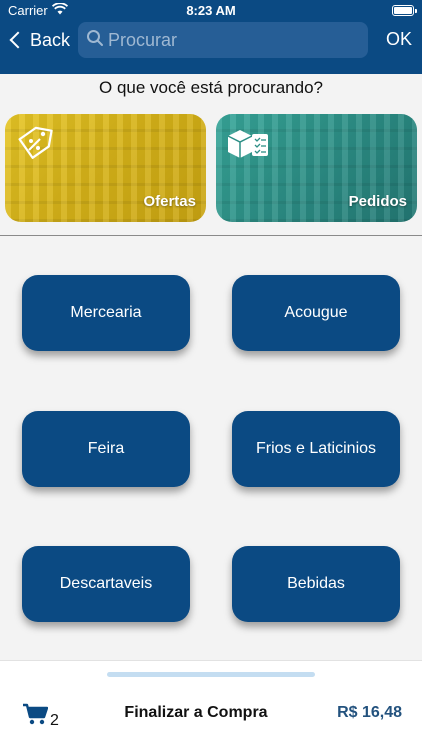  What do you see at coordinates (35, 146) in the screenshot?
I see `tag-percent-icon` at bounding box center [35, 146].